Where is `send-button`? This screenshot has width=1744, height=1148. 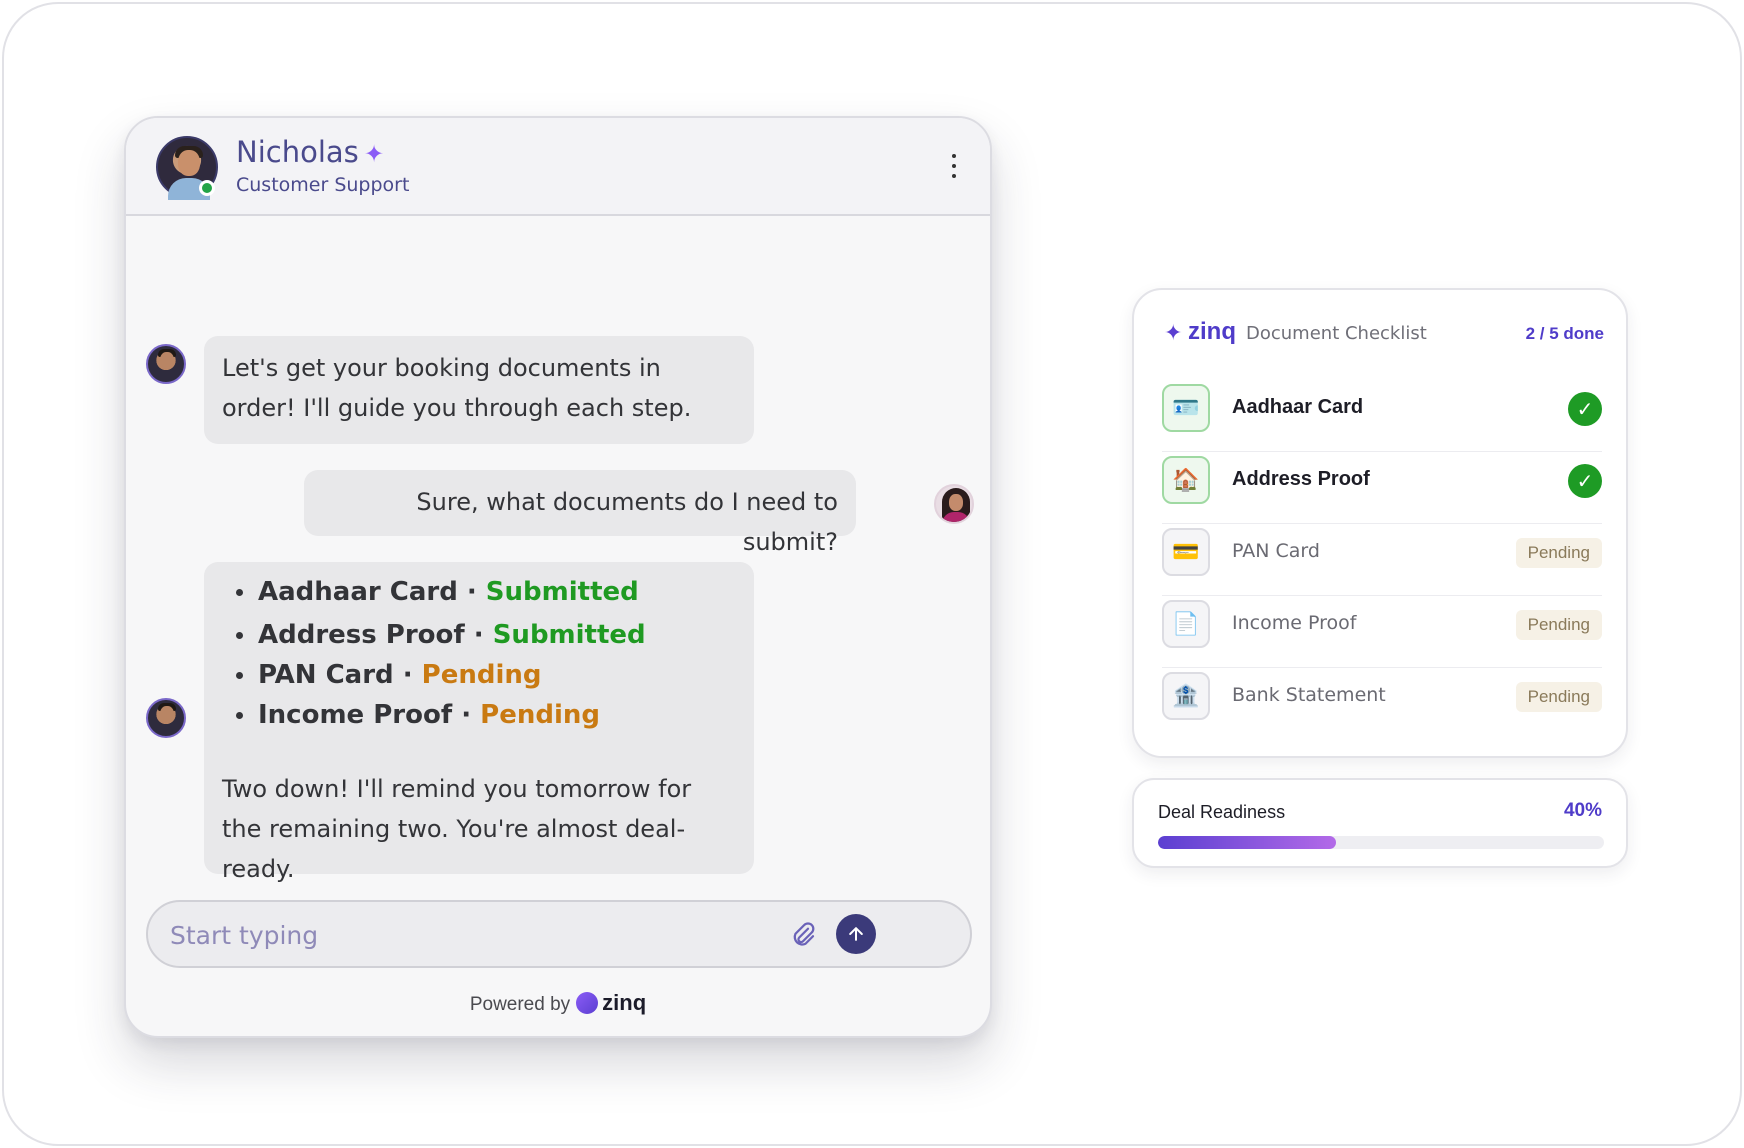 send-button is located at coordinates (856, 934).